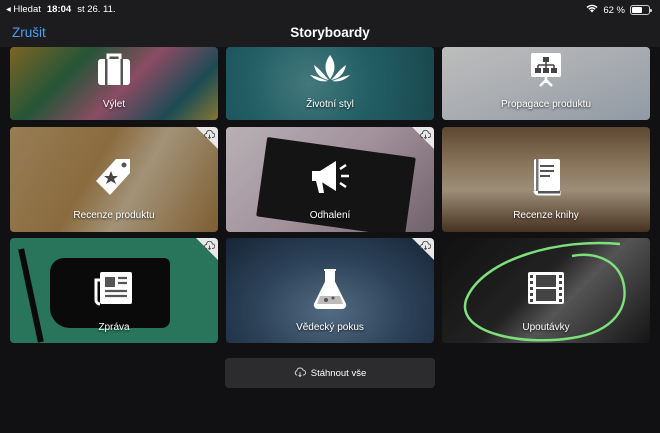 The width and height of the screenshot is (660, 433). I want to click on back-to-app-link: ◂ Hledat, so click(23, 9).